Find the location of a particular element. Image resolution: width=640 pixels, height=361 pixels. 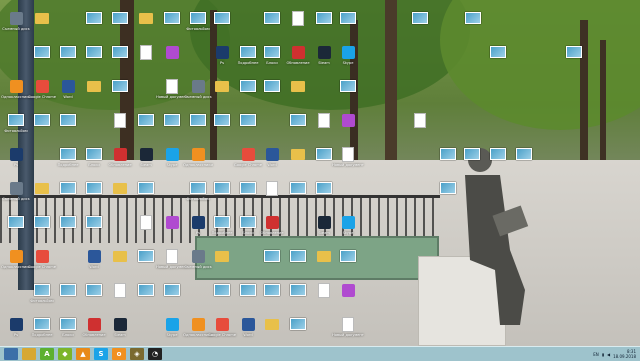

language-indicator: EN is located at coordinates (596, 354).